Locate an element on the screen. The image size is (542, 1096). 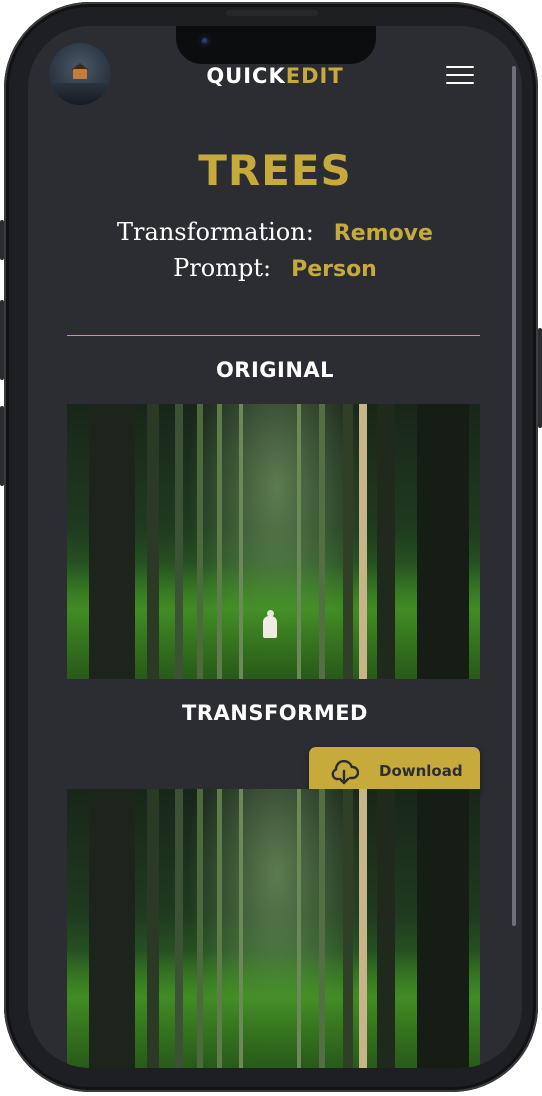
cloud-download-icon is located at coordinates (345, 772).